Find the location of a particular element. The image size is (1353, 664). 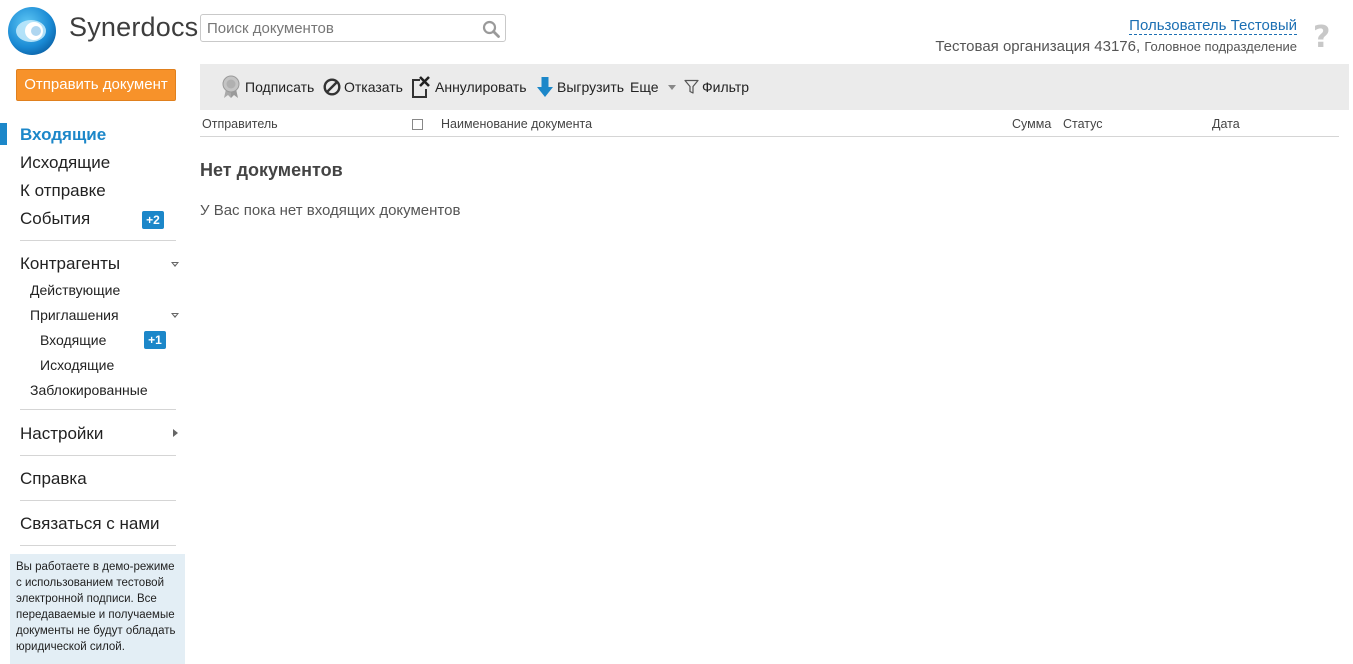

organization-name: Тестовая организация 43176 is located at coordinates (1035, 46).